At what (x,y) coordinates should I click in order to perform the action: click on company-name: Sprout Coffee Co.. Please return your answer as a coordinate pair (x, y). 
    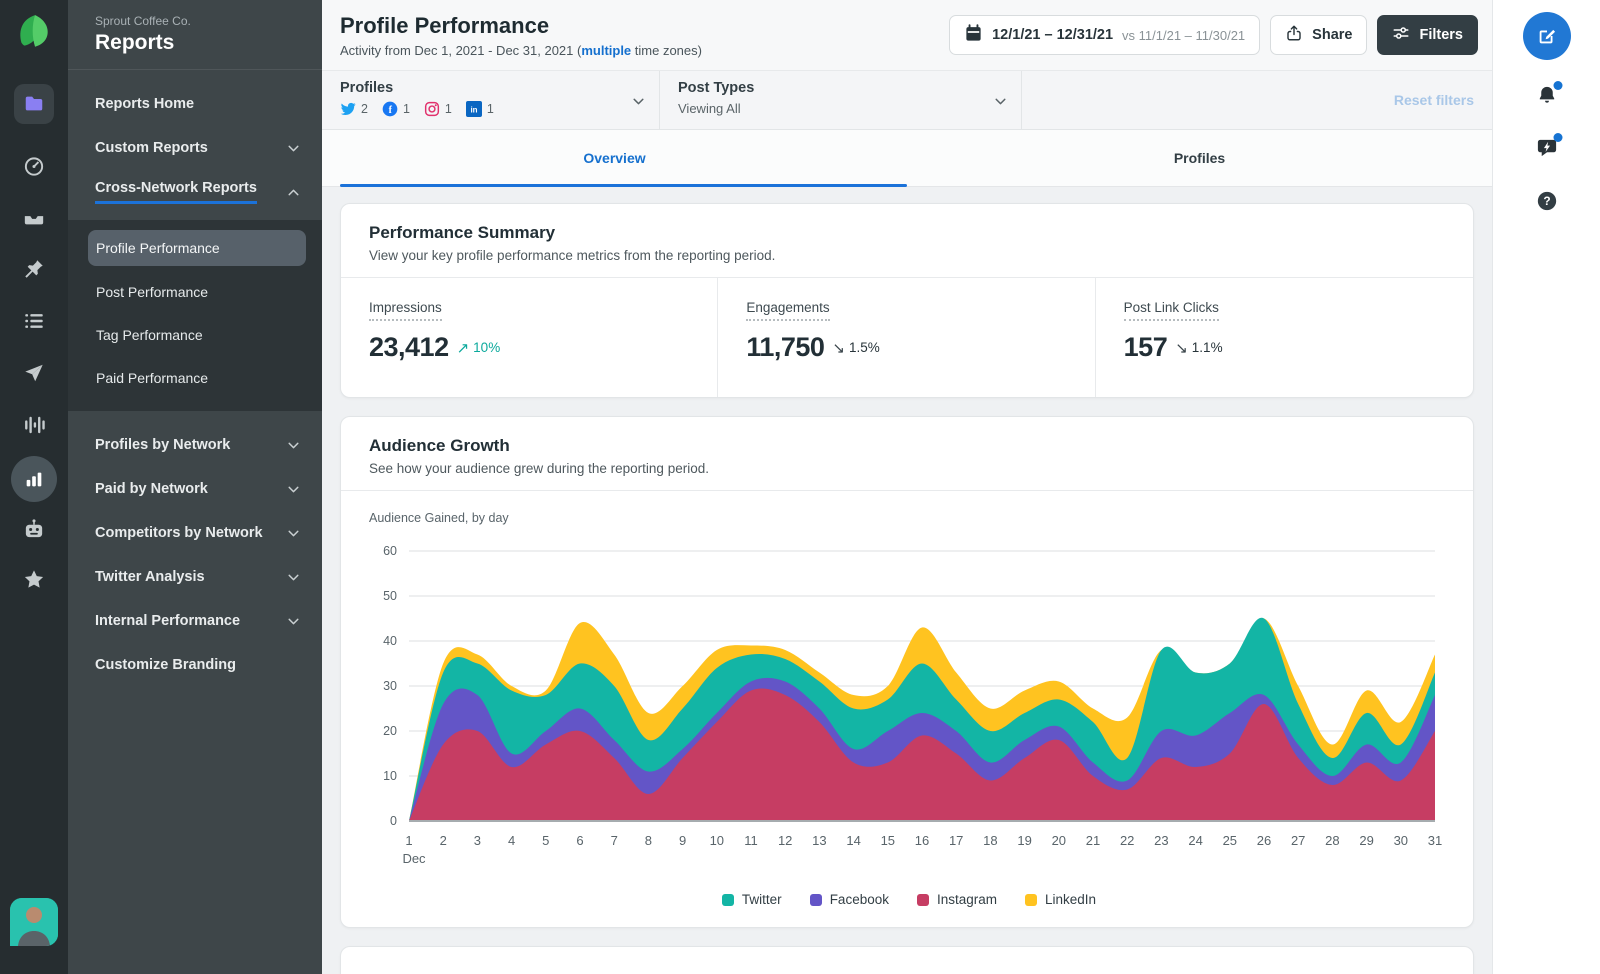
    Looking at the image, I should click on (143, 21).